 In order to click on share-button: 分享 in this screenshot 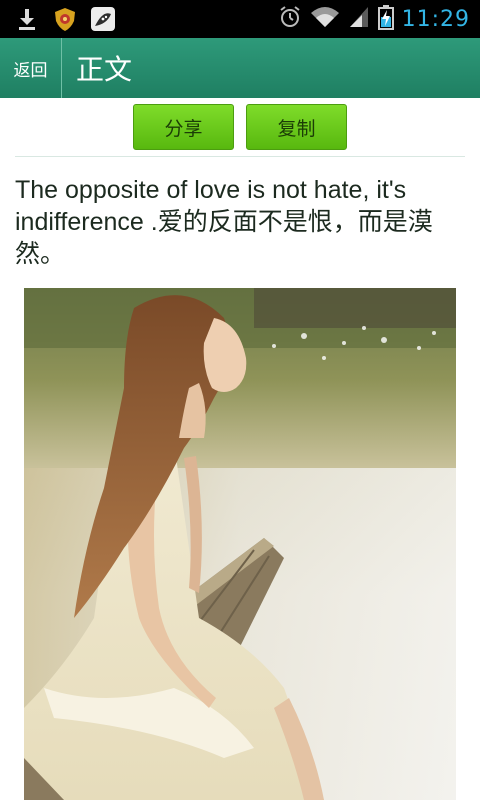, I will do `click(183, 127)`.